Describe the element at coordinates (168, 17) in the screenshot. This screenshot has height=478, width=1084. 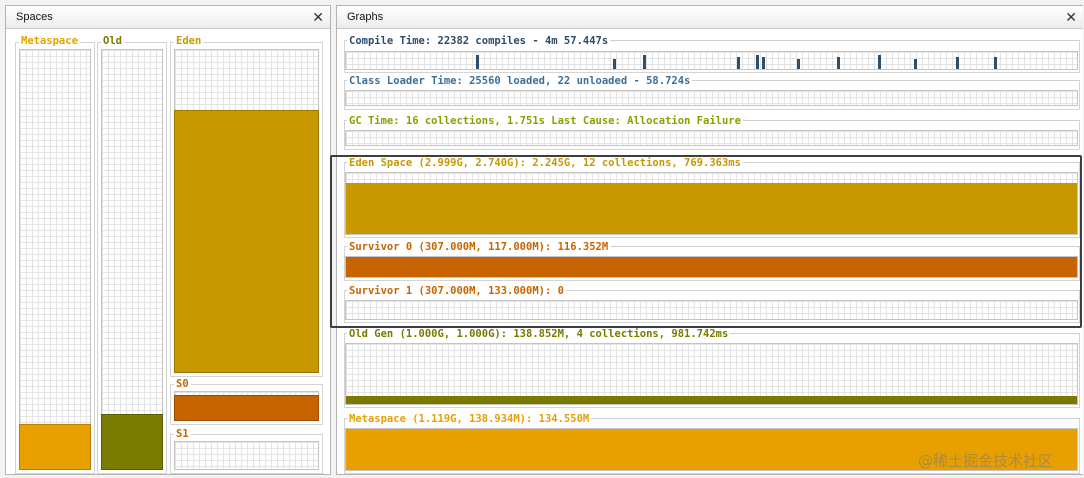
I see `spaces-panel-header: Spaces ✕` at that location.